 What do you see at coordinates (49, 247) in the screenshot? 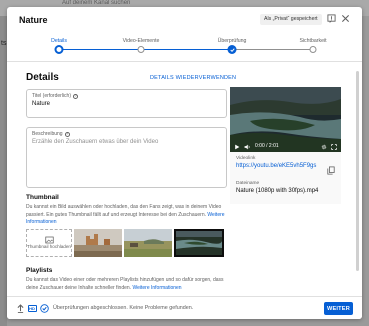
I see `thumbnail-upload-label: Thumbnail hochladen` at bounding box center [49, 247].